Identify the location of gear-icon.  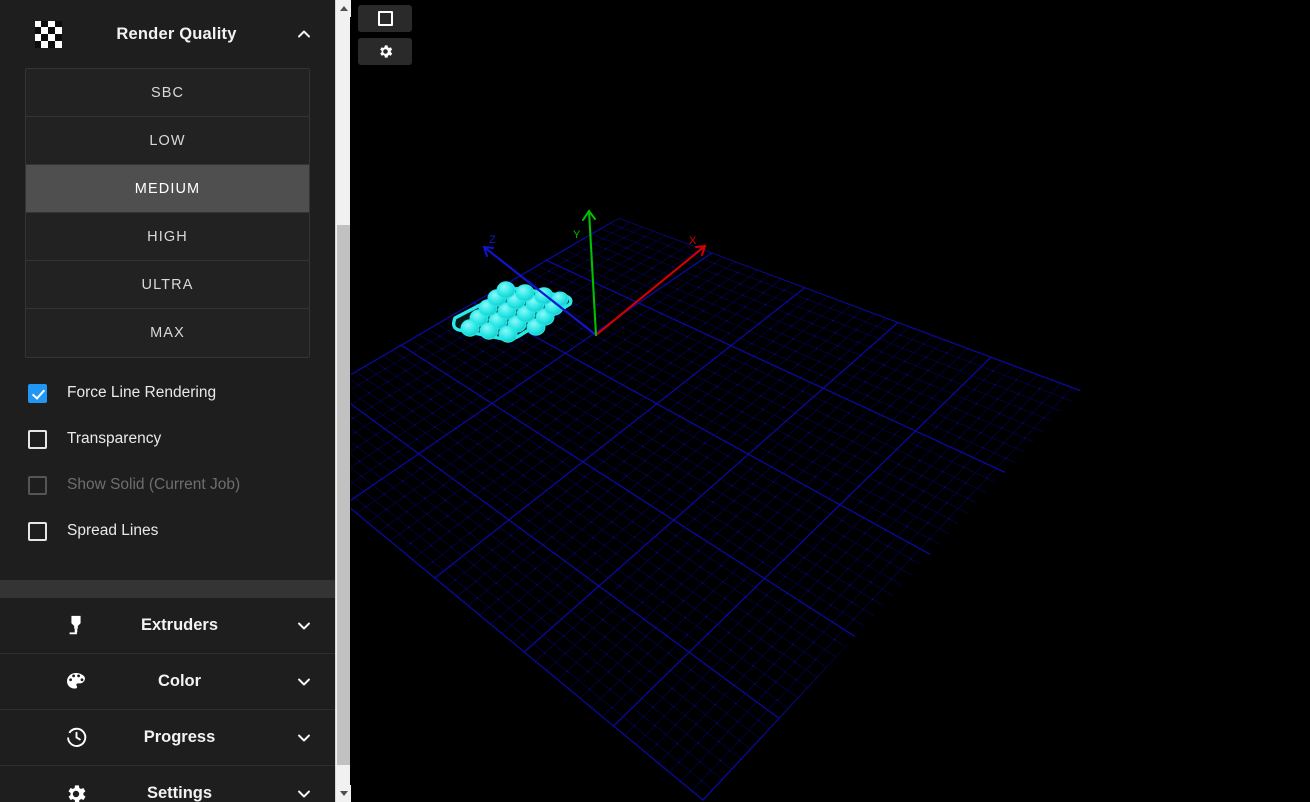
(385, 51).